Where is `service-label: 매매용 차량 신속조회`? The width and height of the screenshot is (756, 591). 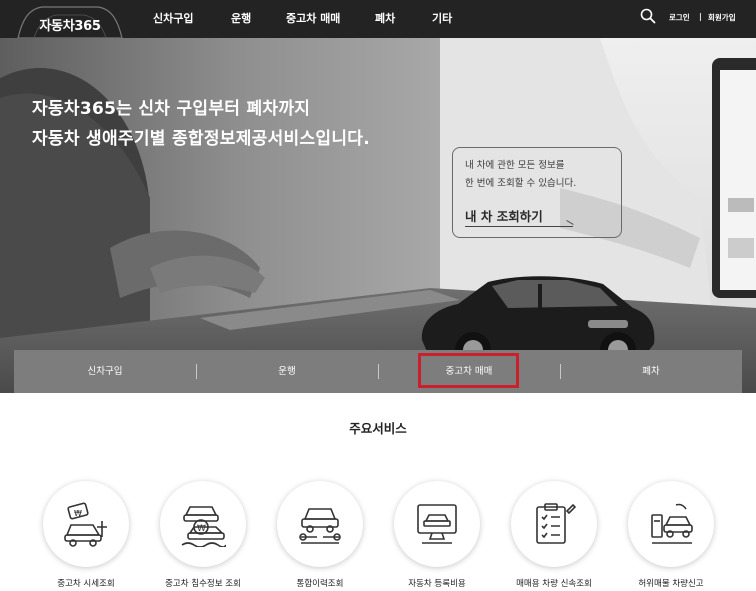 service-label: 매매용 차량 신속조회 is located at coordinates (554, 584).